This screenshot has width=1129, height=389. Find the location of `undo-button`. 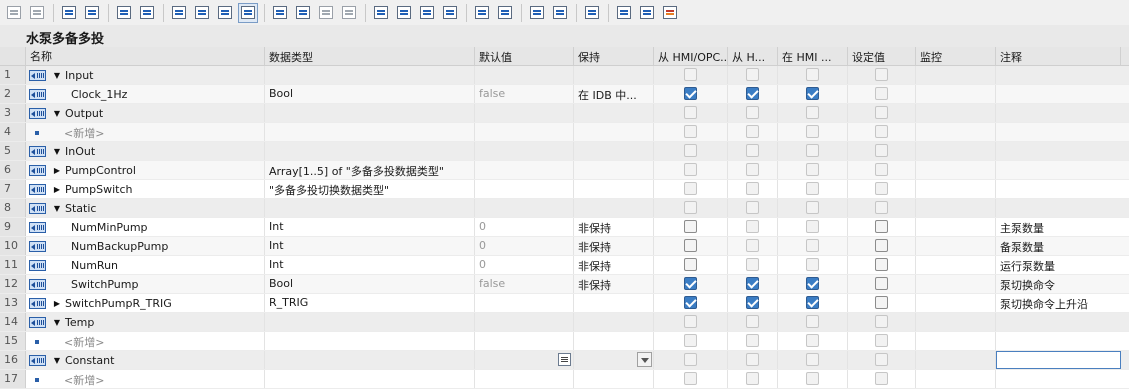

undo-button is located at coordinates (537, 13).